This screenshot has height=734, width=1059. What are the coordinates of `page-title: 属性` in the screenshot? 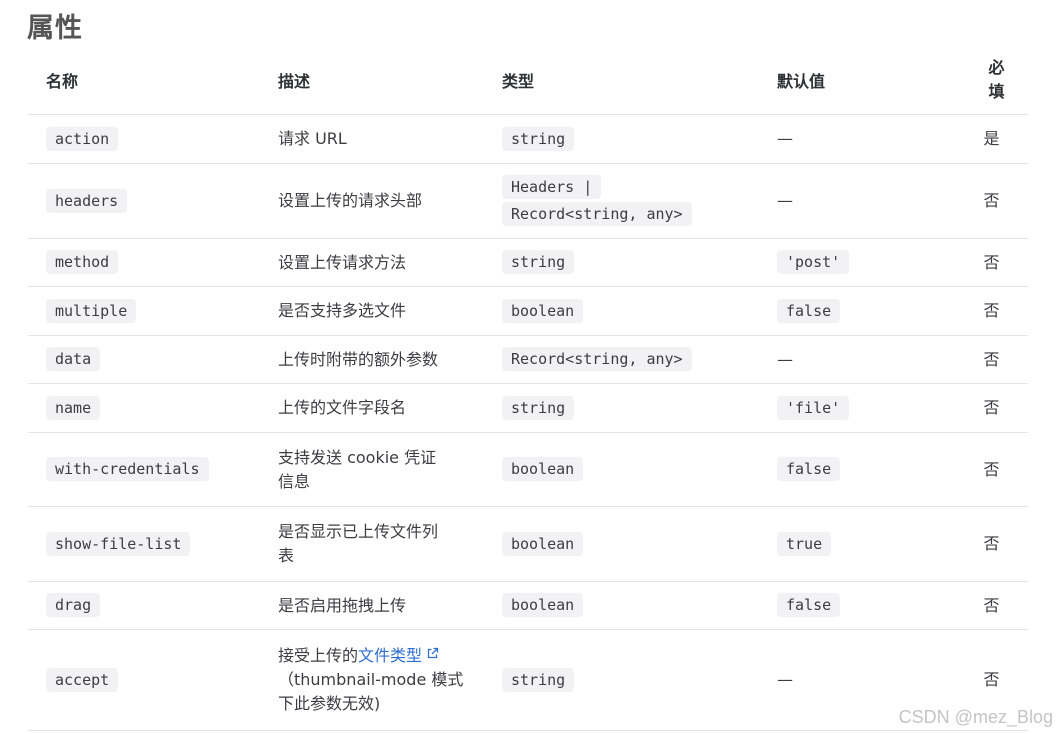 It's located at (55, 28).